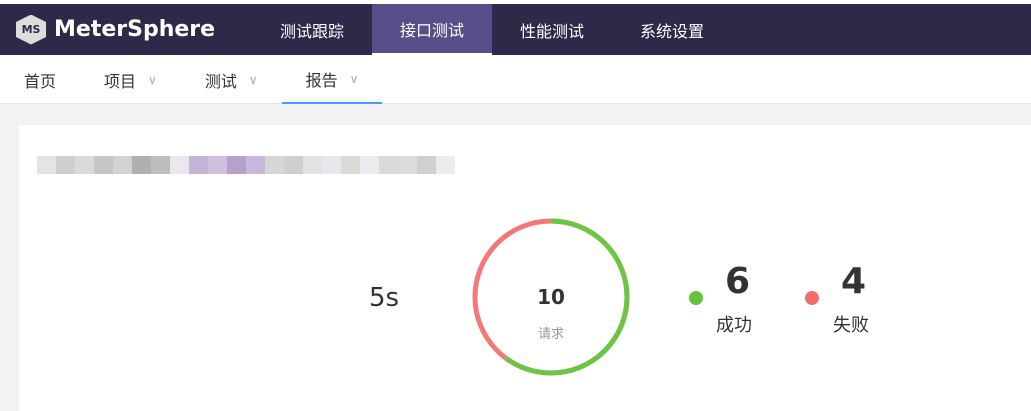 The image size is (1031, 411). I want to click on top-nav: MS MeterSphere 测试跟踪 接口测试 性能测试 系统设置, so click(515, 27).